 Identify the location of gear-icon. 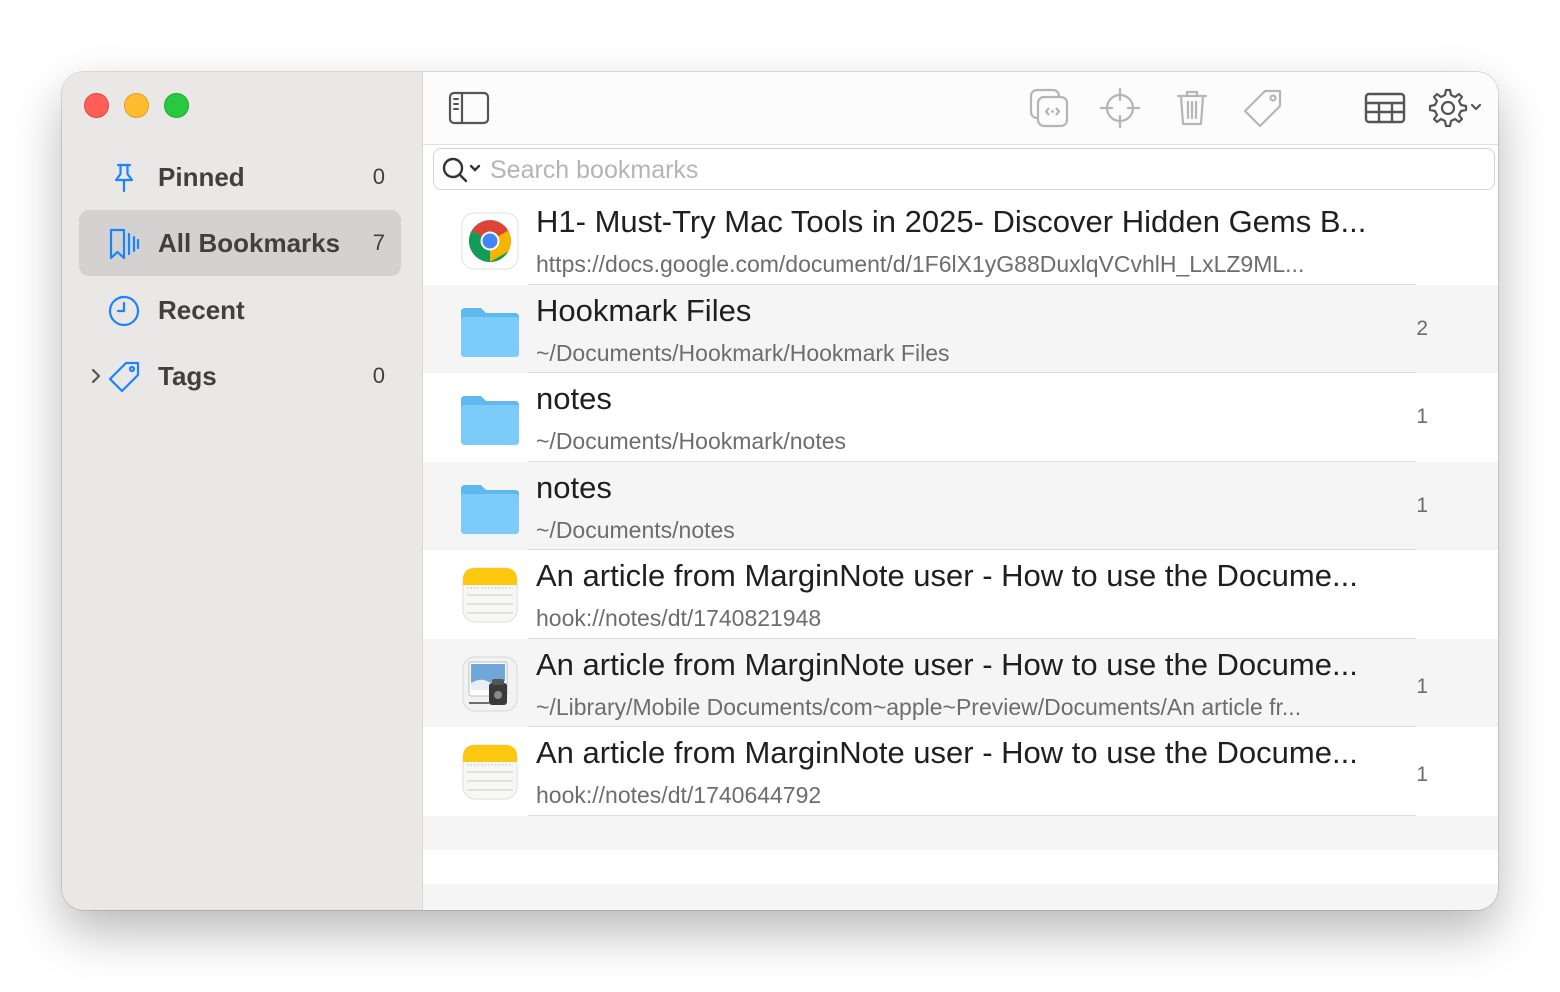
(1457, 108).